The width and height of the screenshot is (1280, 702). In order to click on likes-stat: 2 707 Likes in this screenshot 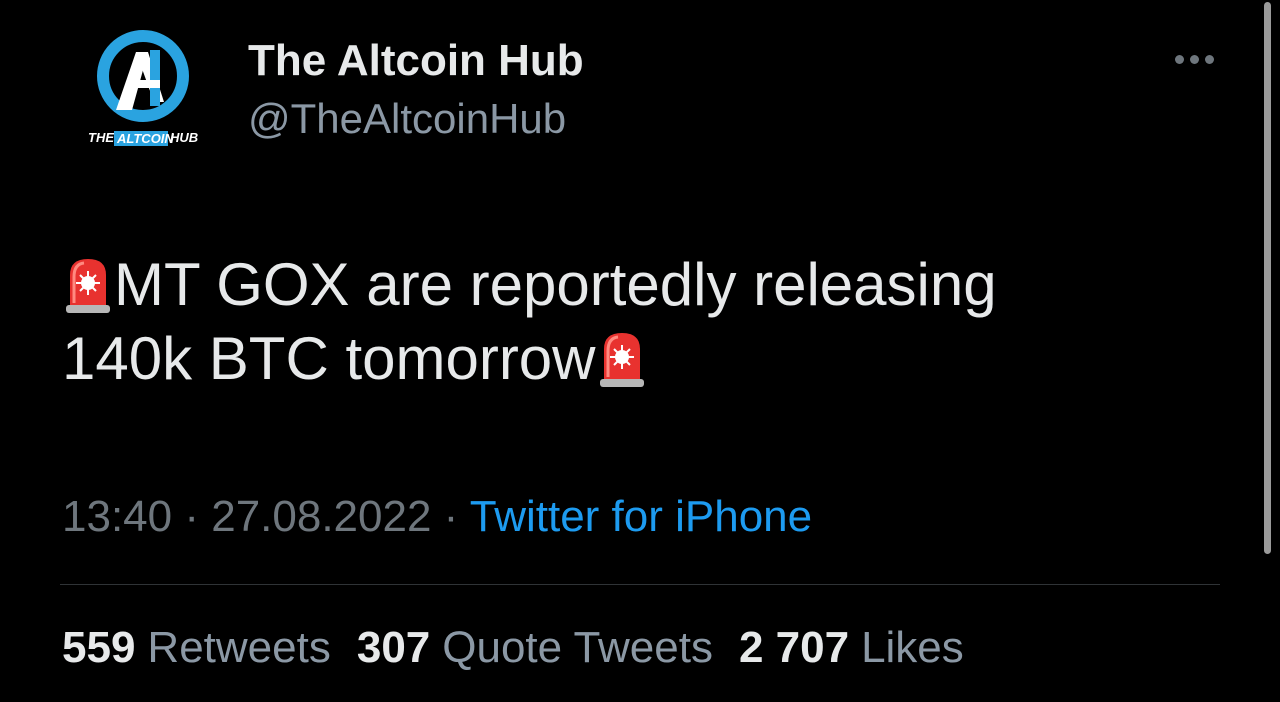, I will do `click(851, 648)`.